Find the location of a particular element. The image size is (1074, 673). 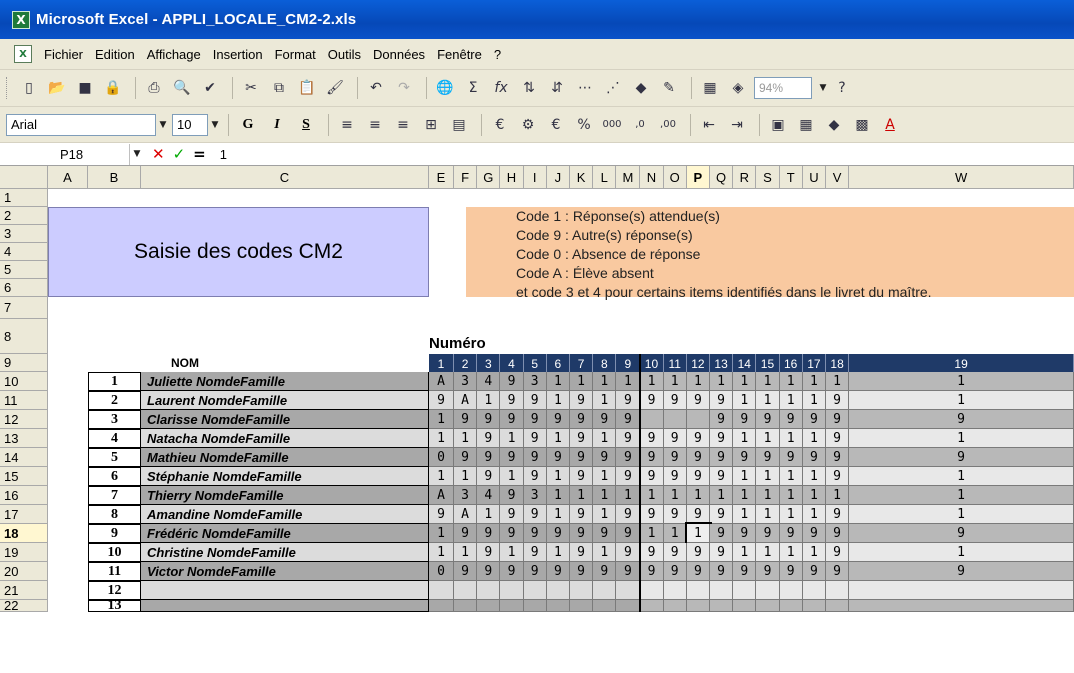

code-cell: 3 is located at coordinates (535, 381).